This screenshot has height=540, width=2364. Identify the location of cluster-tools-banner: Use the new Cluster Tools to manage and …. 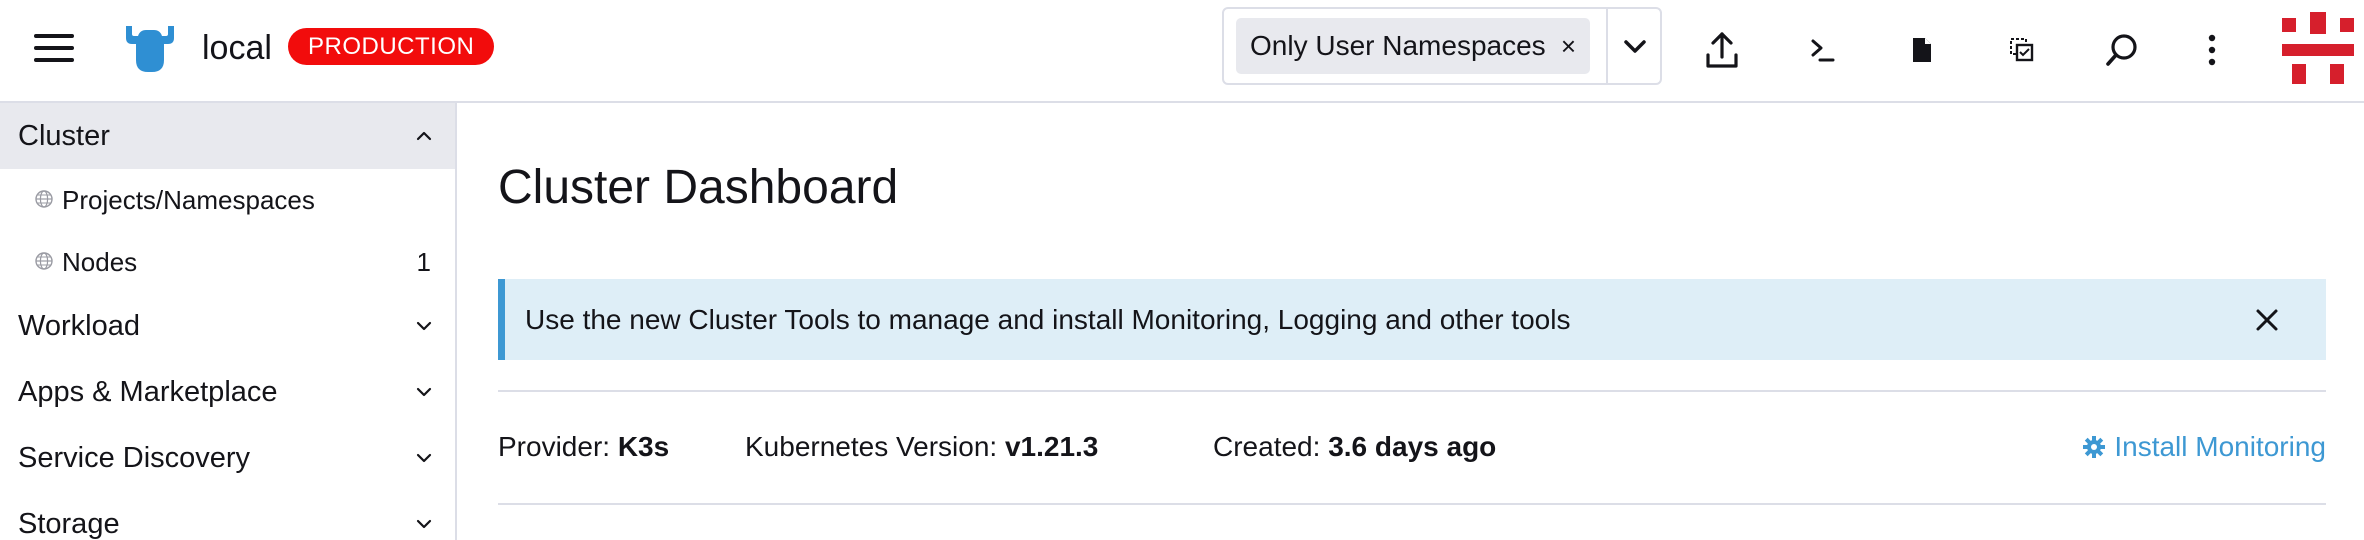
(1412, 319).